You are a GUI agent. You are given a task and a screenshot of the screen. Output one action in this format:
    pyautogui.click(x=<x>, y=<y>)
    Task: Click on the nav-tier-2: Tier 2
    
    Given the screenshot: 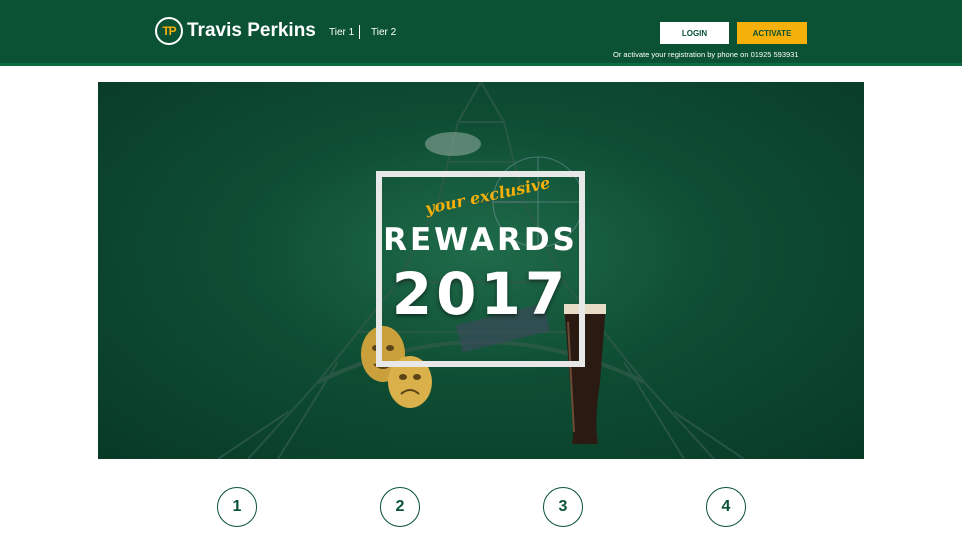 What is the action you would take?
    pyautogui.click(x=383, y=32)
    